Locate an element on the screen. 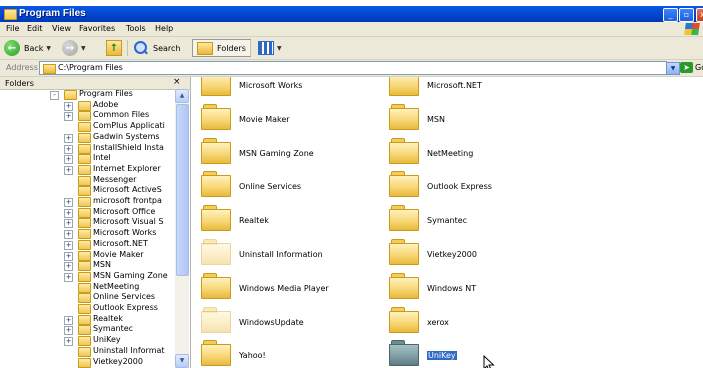 The image size is (703, 368). title-bar: Program Files _ ▫ x is located at coordinates (351, 14).